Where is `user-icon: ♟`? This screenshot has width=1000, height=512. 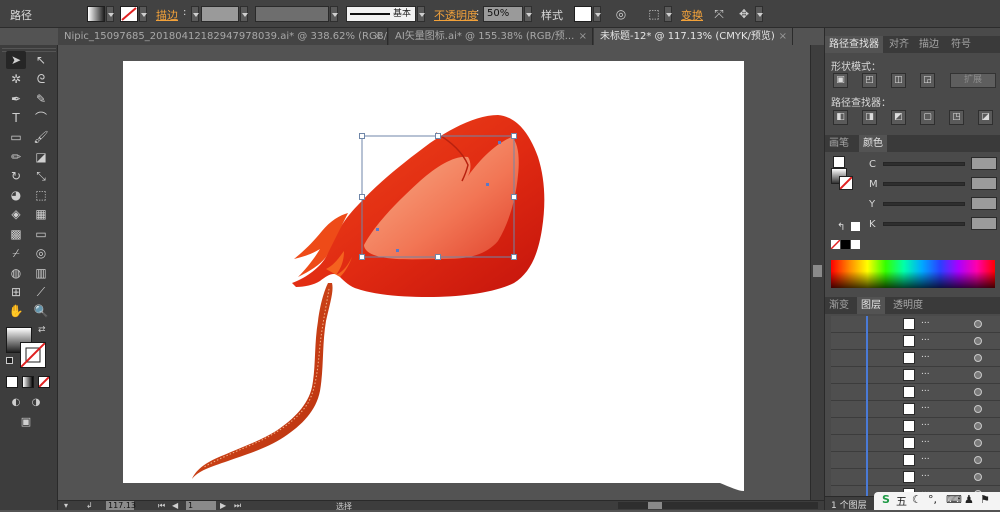 user-icon: ♟ is located at coordinates (969, 499).